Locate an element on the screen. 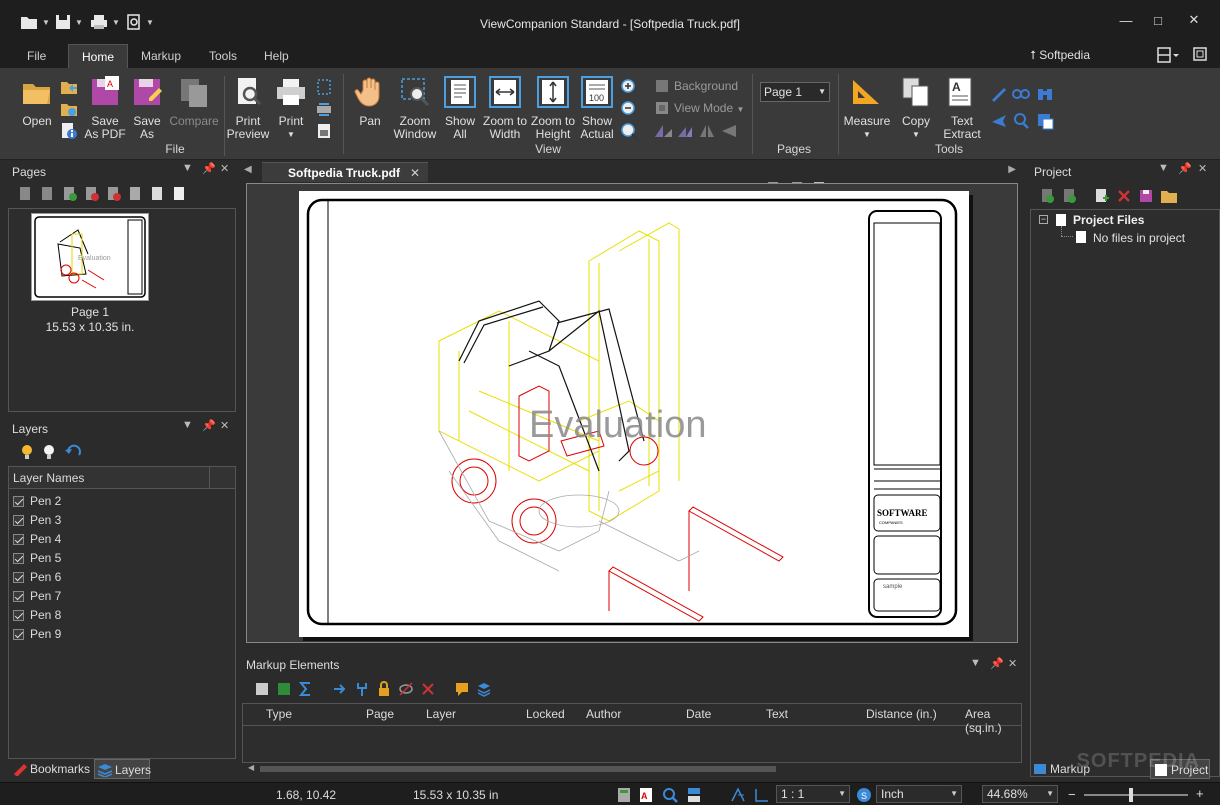 The height and width of the screenshot is (805, 1220). units-selector: Inch ▼ is located at coordinates (919, 794).